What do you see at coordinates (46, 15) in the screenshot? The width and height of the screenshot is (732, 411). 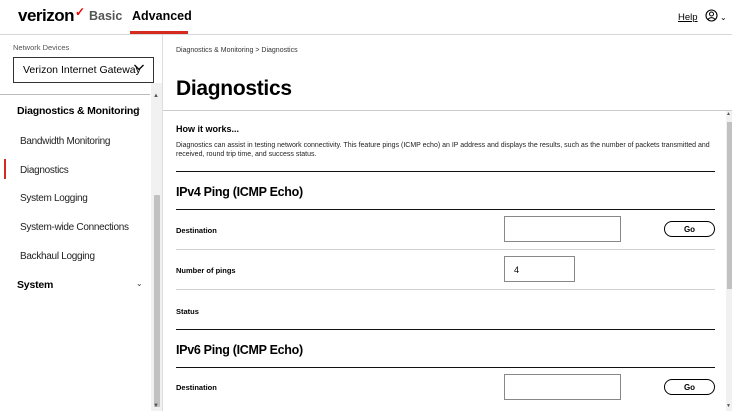 I see `logo-text: verizon` at bounding box center [46, 15].